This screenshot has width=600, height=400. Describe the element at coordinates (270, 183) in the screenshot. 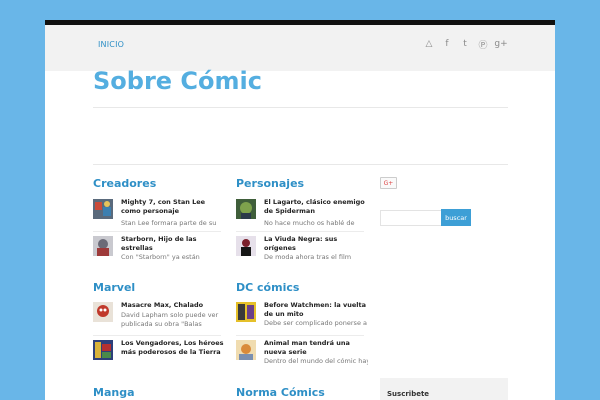

I see `category-title-personajes: Personajes` at that location.